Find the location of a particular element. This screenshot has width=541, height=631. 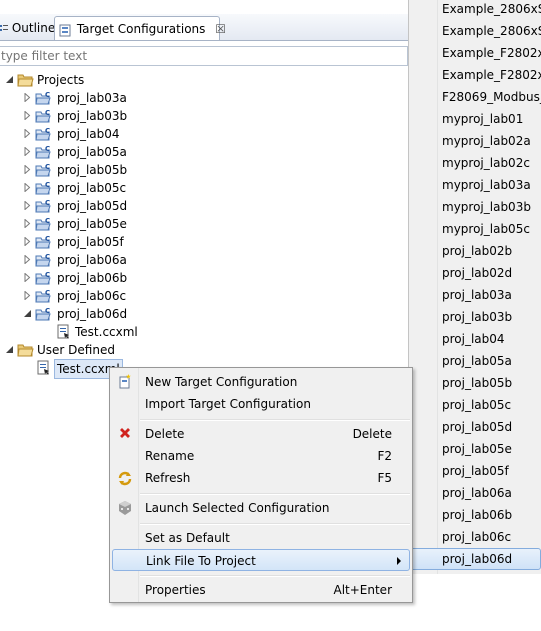

tree-node-projects: Projects is located at coordinates (60, 80).